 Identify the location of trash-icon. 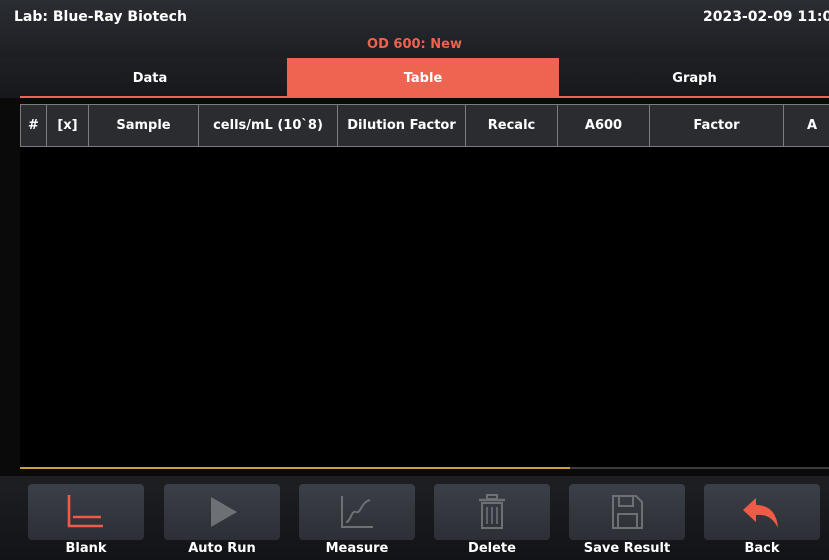
(492, 512).